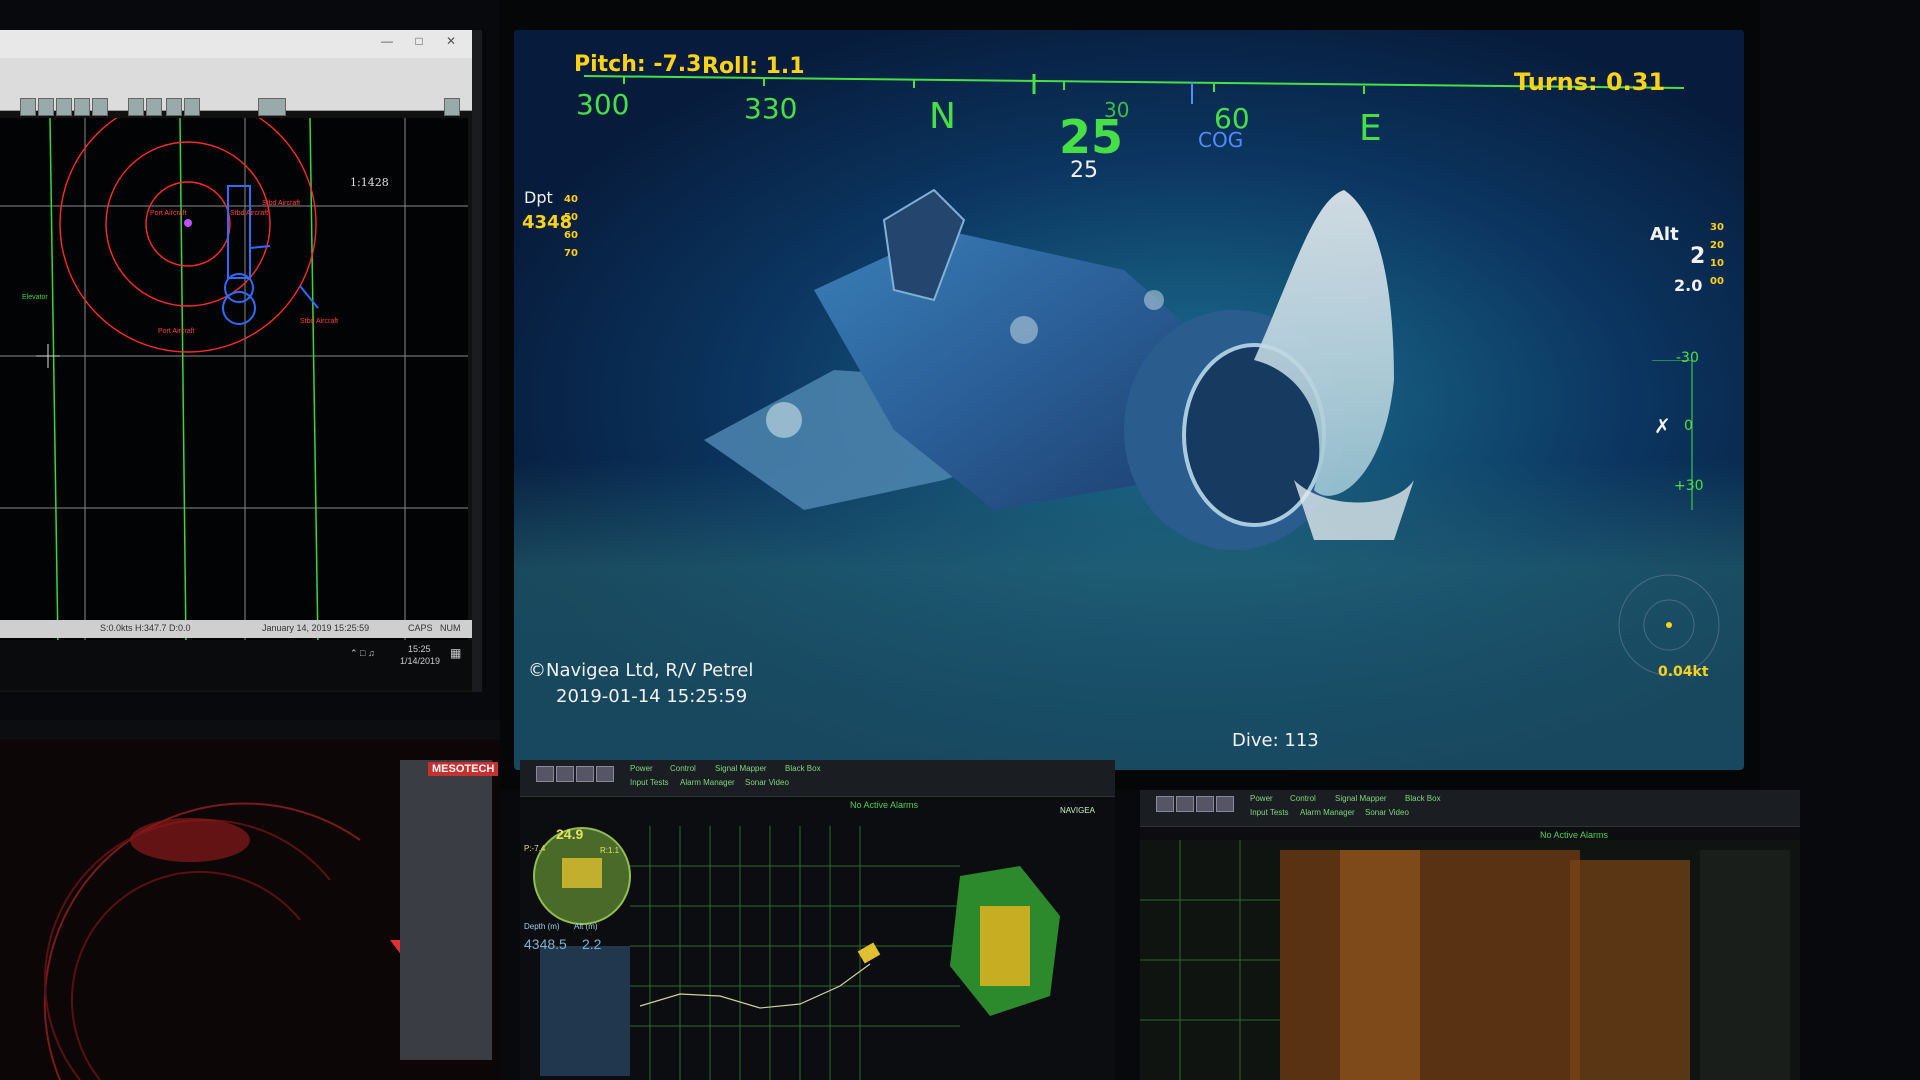 Image resolution: width=1920 pixels, height=1080 pixels. What do you see at coordinates (771, 108) in the screenshot?
I see `compass-tick: 330` at bounding box center [771, 108].